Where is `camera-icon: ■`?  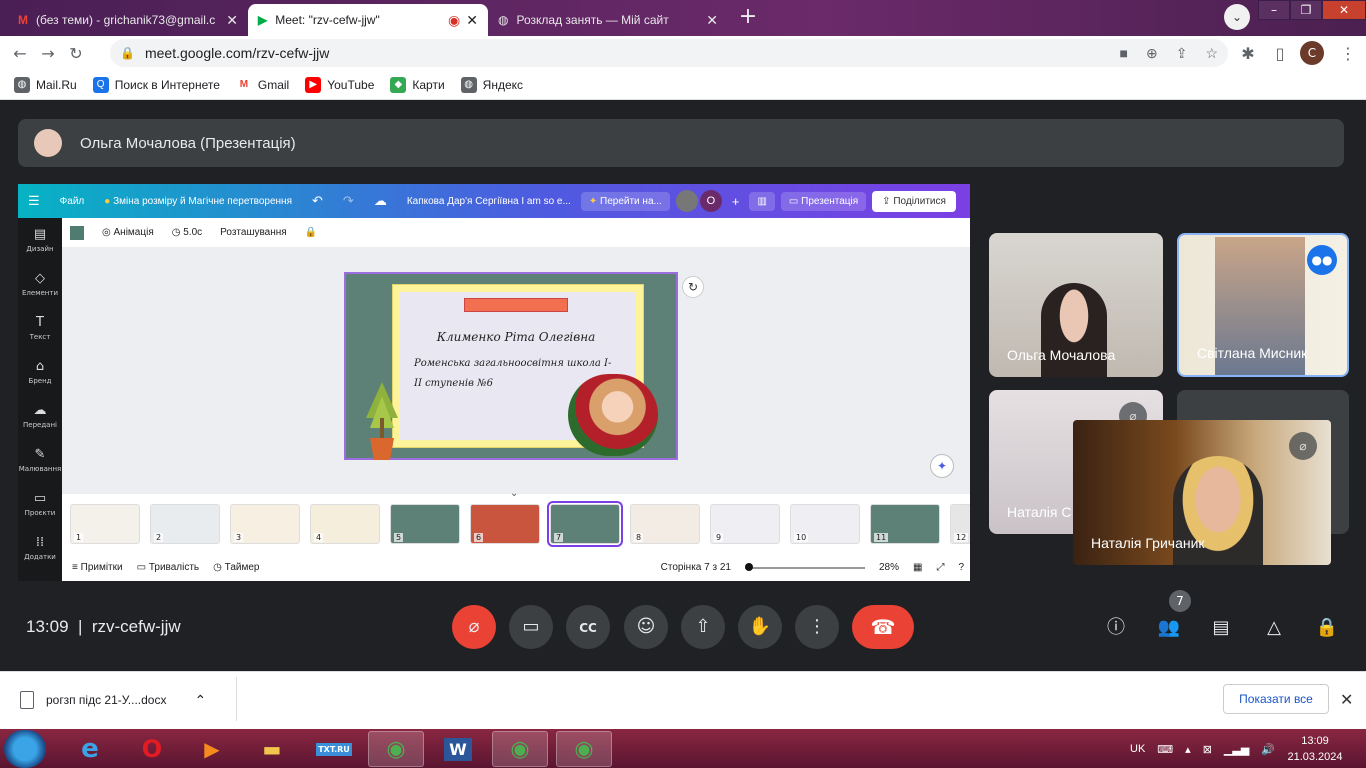
camera-icon: ■ is located at coordinates (1124, 53).